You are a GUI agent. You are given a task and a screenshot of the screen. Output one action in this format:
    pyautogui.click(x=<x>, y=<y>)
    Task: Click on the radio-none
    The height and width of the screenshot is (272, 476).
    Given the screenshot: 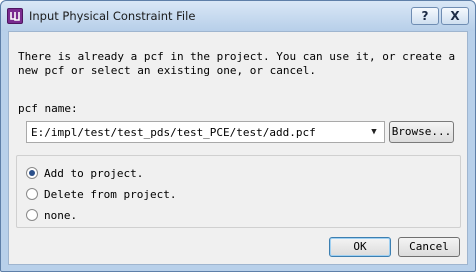 What is the action you would take?
    pyautogui.click(x=32, y=215)
    